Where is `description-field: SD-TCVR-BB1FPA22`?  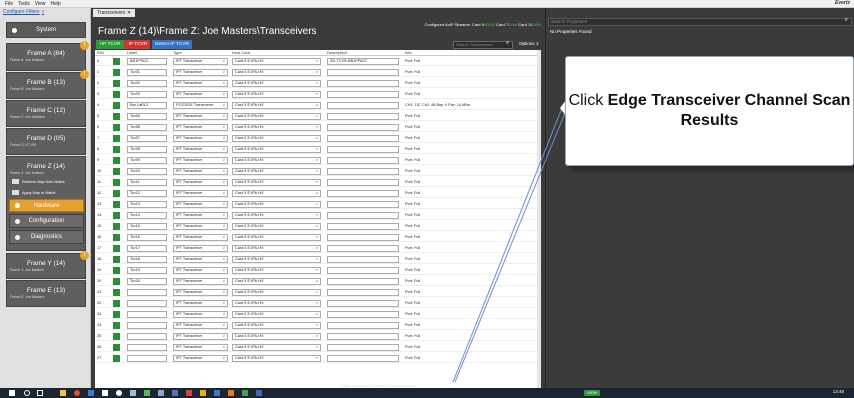 description-field: SD-TCVR-BB1FPA22 is located at coordinates (363, 61).